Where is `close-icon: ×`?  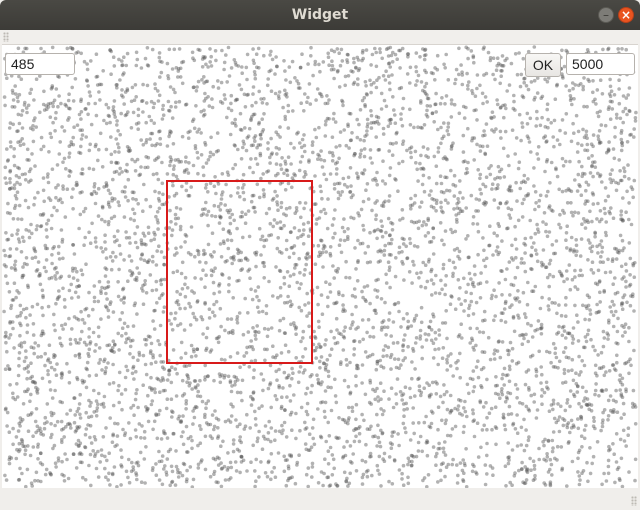 close-icon: × is located at coordinates (626, 15).